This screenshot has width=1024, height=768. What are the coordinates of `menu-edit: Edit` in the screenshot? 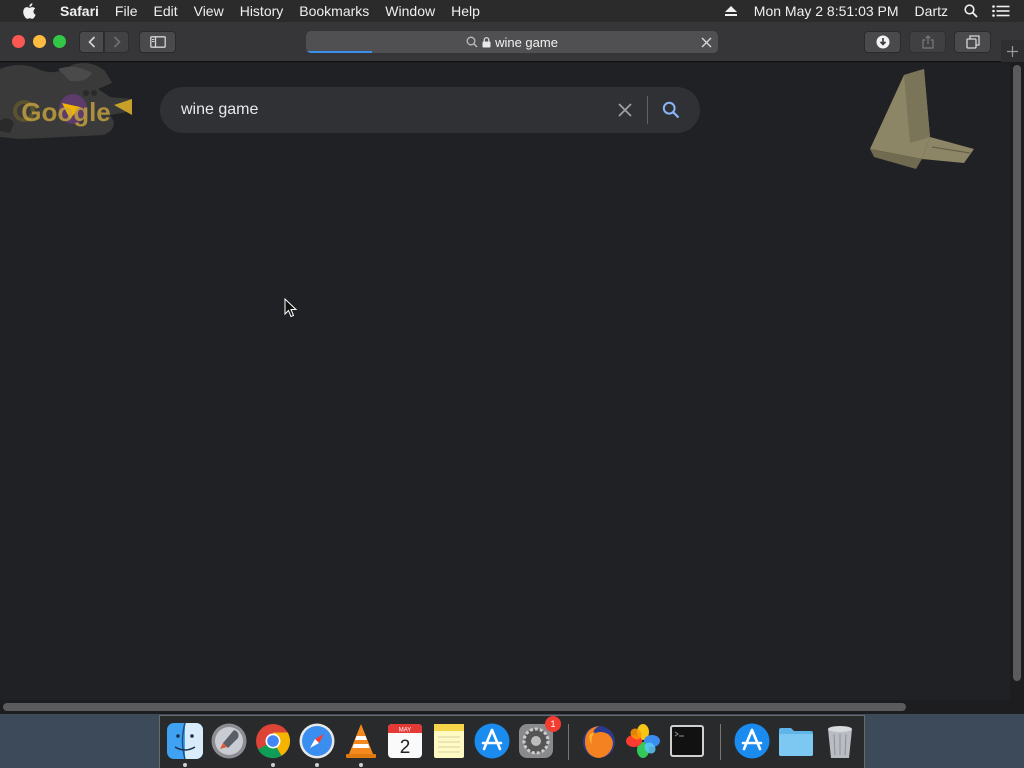 It's located at (165, 11).